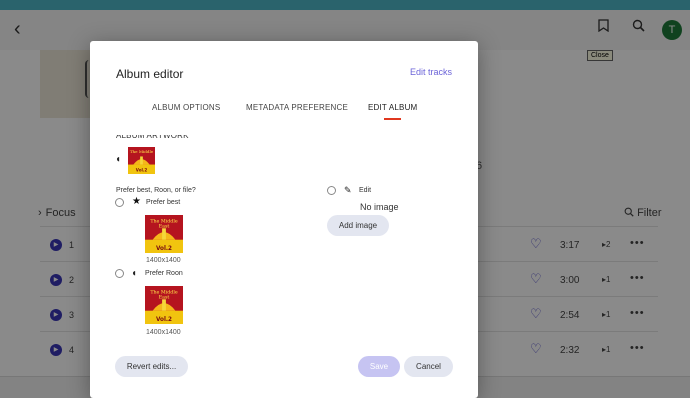 The height and width of the screenshot is (398, 690). I want to click on tab-album-options: ALBUM OPTIONS, so click(186, 107).